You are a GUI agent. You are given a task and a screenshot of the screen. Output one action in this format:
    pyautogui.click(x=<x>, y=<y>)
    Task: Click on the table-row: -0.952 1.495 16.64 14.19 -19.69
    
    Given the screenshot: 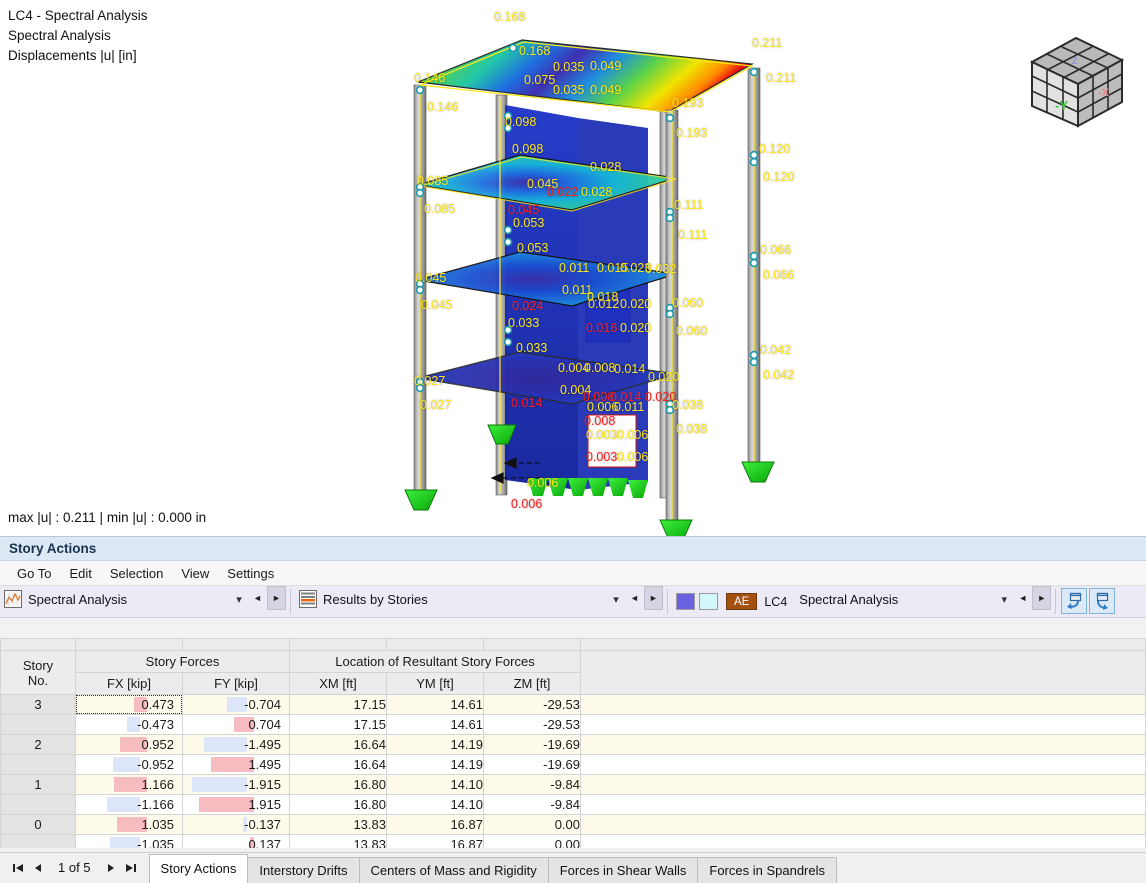 What is the action you would take?
    pyautogui.click(x=573, y=764)
    